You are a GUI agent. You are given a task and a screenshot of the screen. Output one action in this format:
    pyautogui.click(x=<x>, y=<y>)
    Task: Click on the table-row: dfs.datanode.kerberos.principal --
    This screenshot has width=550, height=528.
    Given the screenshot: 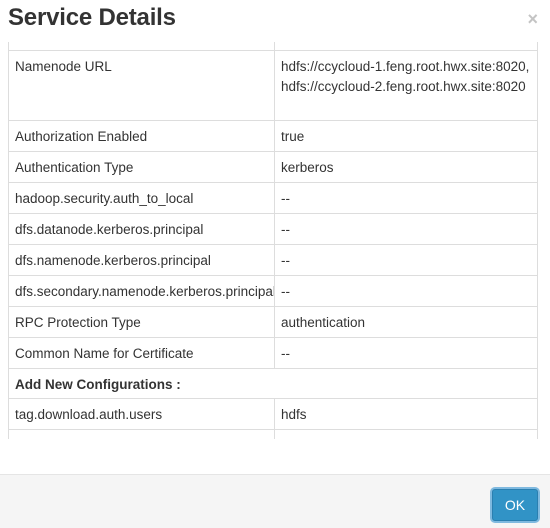 What is the action you would take?
    pyautogui.click(x=273, y=228)
    